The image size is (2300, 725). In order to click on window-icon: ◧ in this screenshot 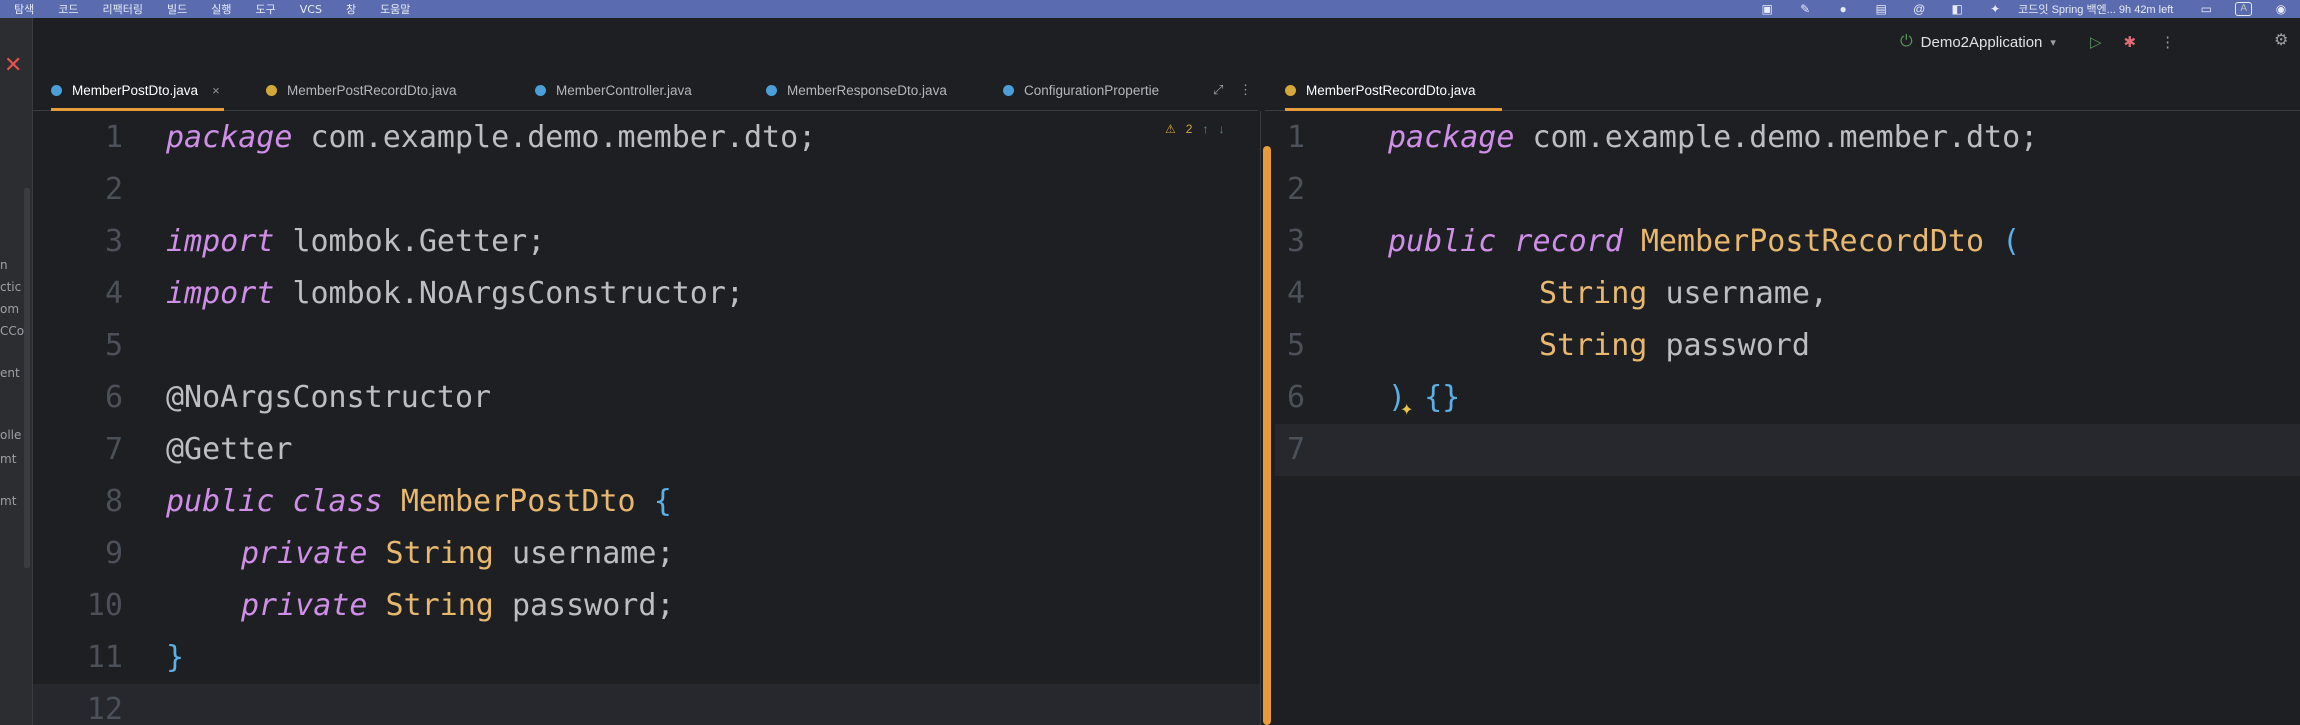, I will do `click(1957, 9)`.